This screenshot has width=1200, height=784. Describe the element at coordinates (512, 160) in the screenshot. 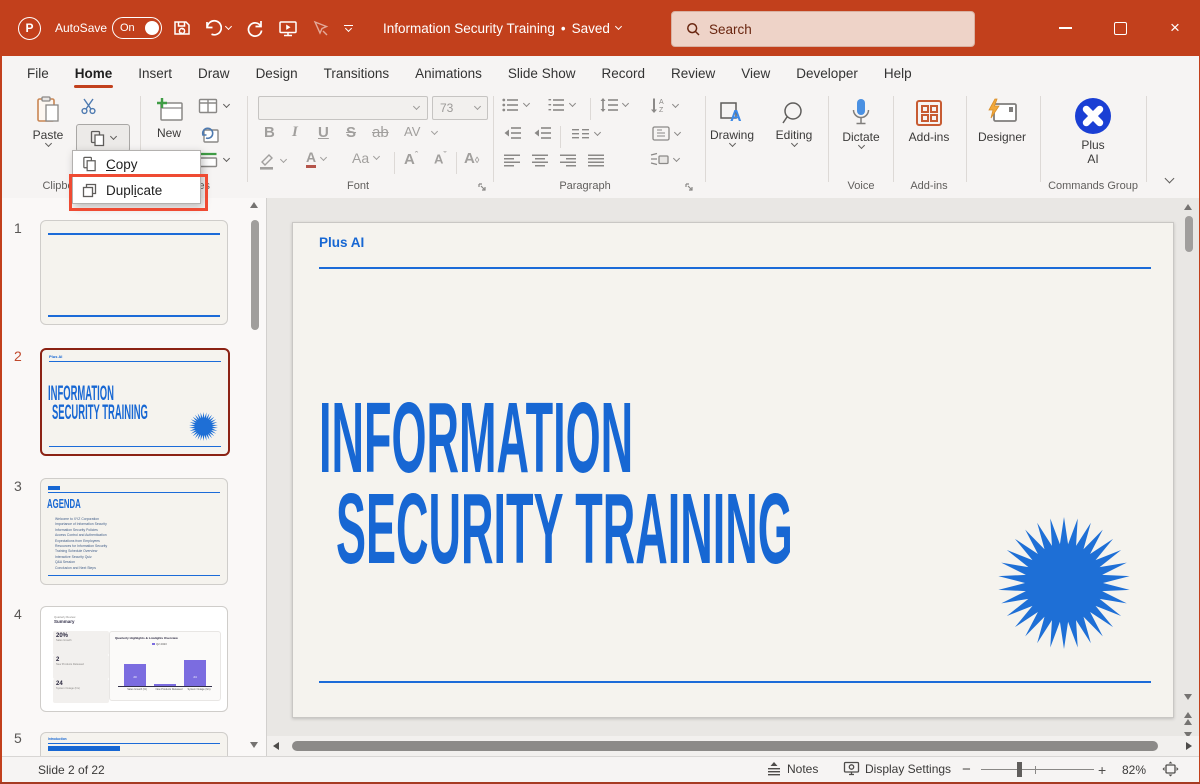

I see `align-left-button` at that location.